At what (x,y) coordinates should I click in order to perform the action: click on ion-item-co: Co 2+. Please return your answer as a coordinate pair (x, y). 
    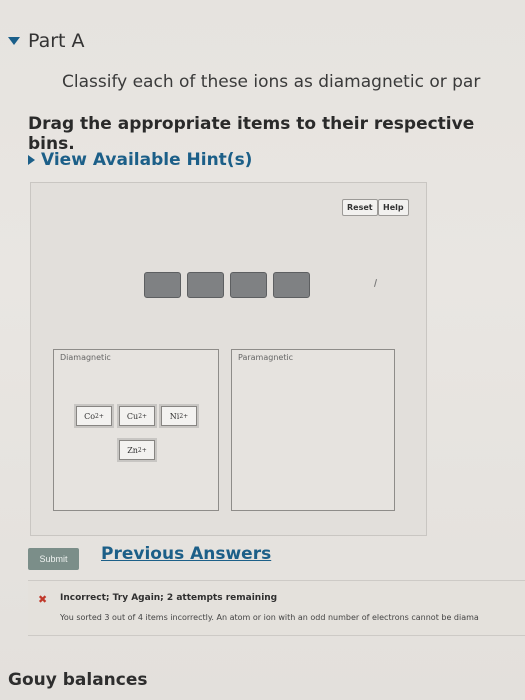
    Looking at the image, I should click on (94, 416).